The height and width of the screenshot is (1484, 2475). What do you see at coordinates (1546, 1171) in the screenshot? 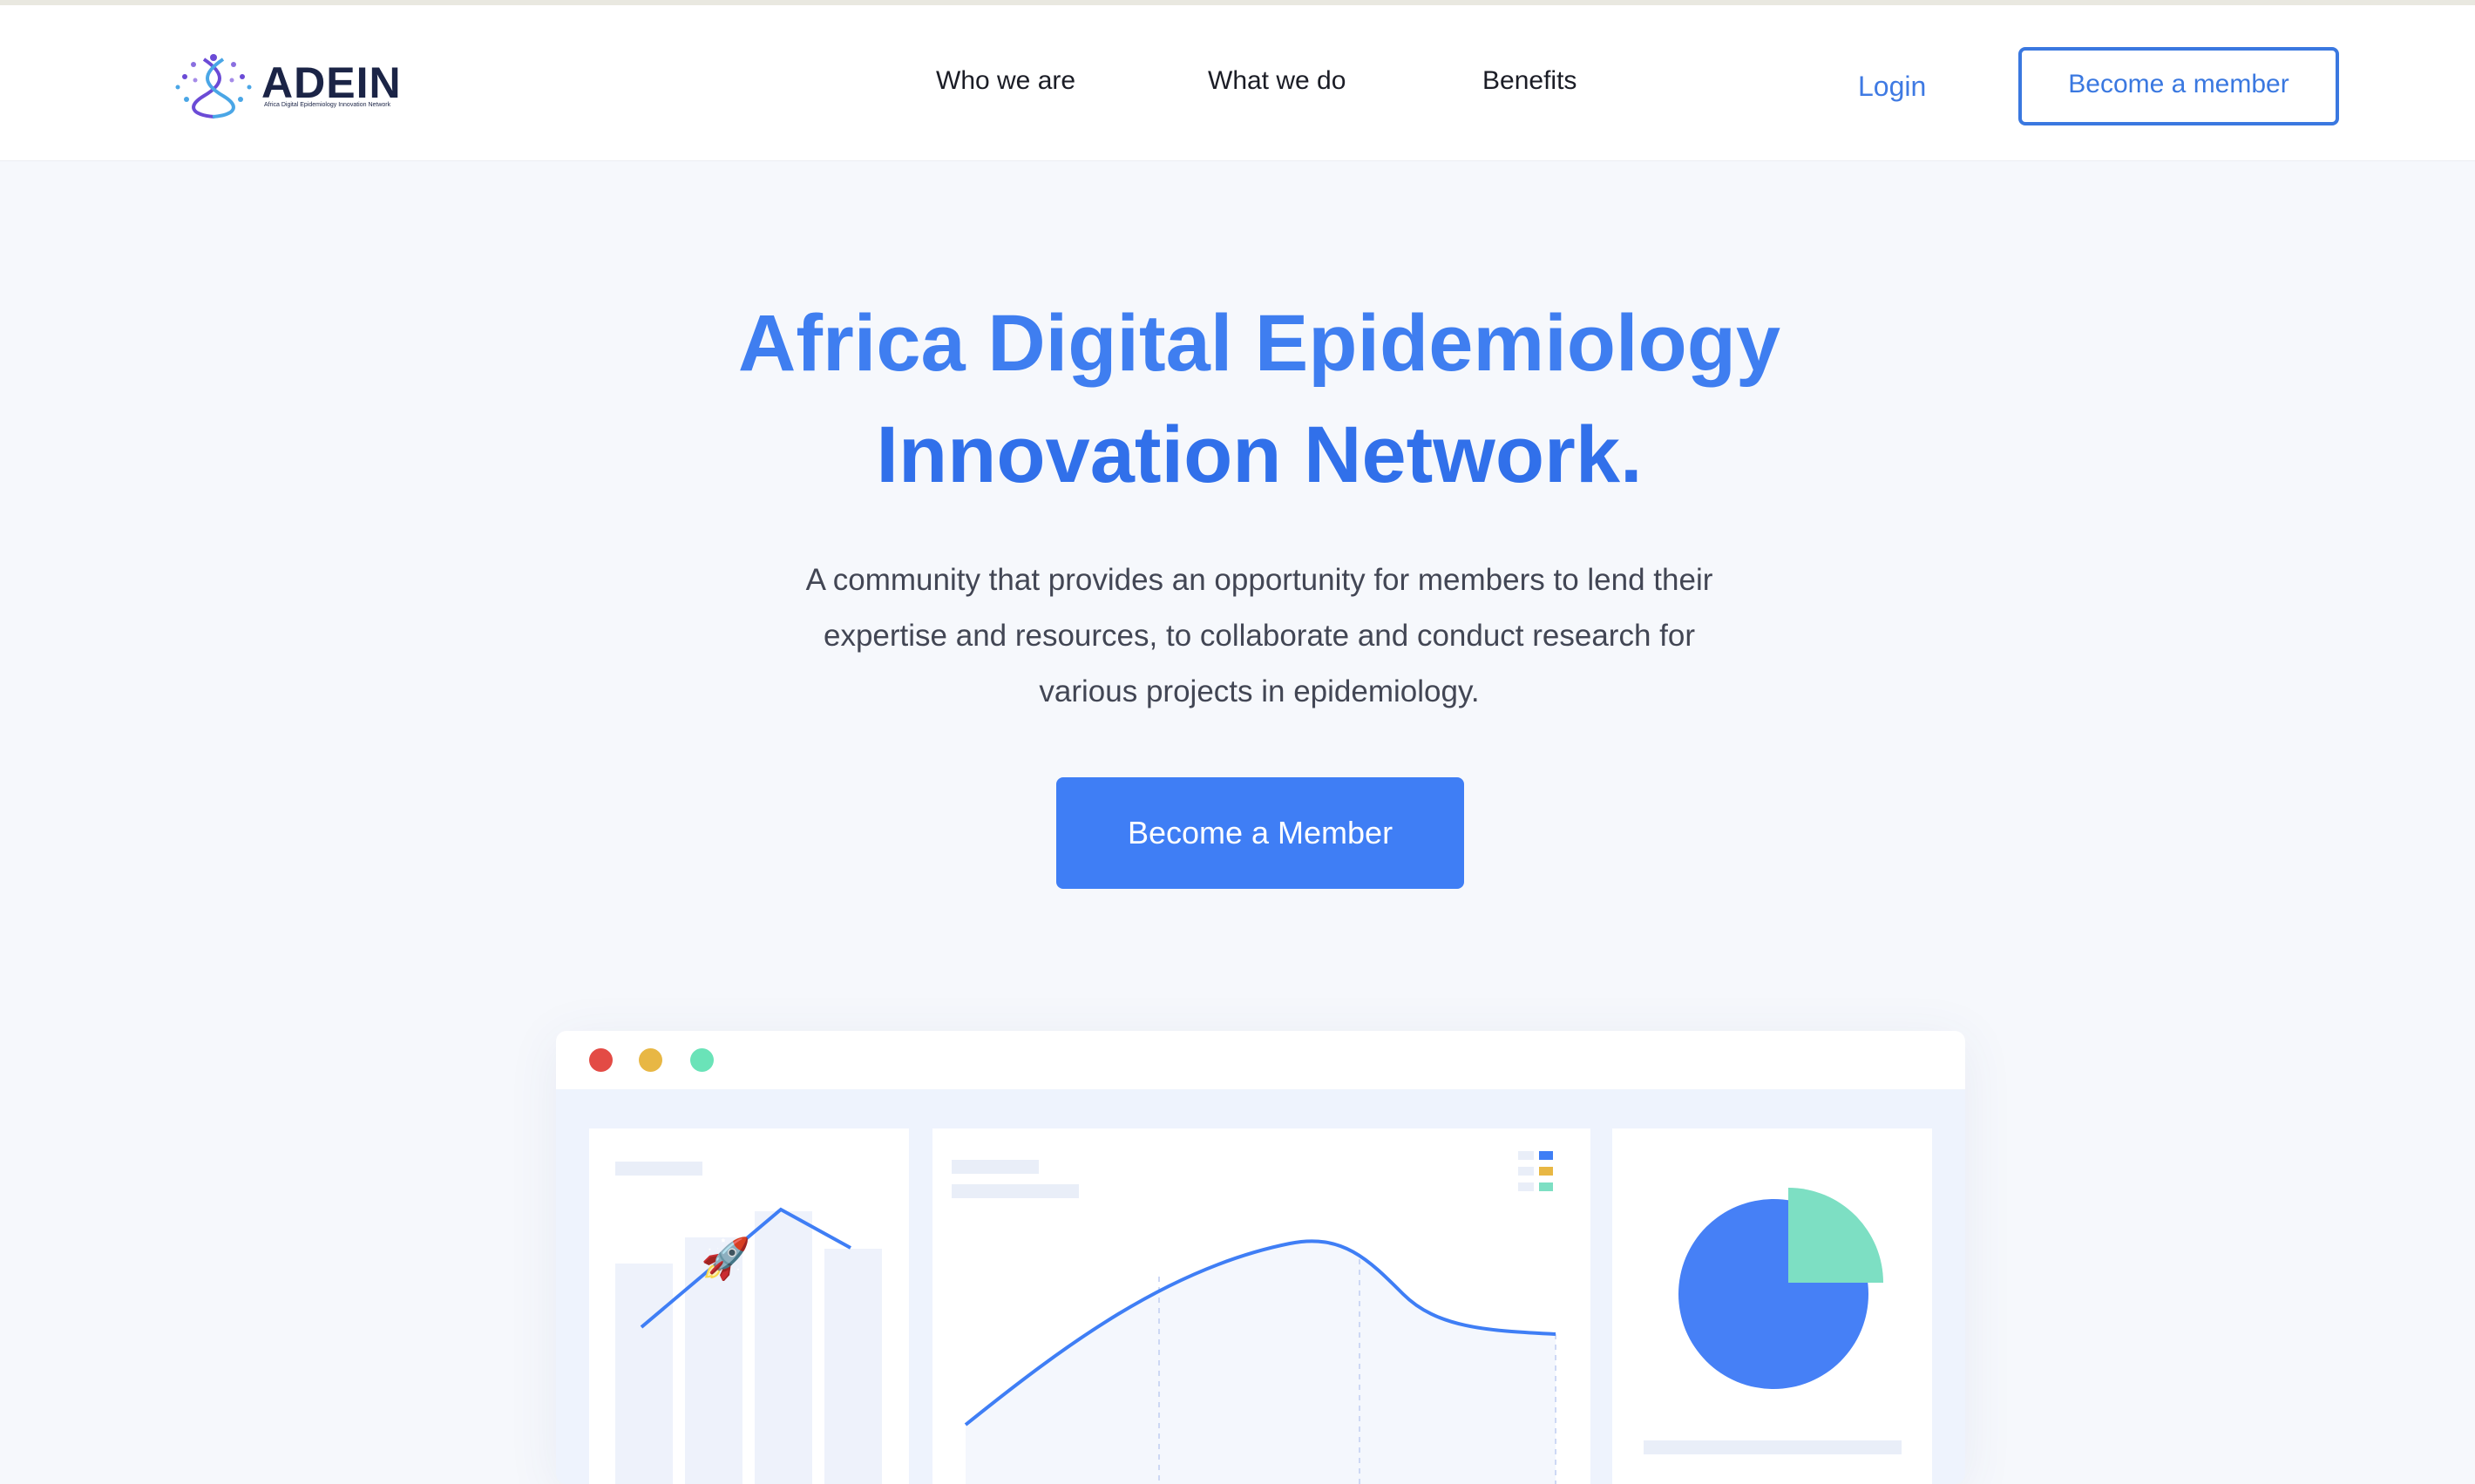
I see `legend-swatch-amber` at bounding box center [1546, 1171].